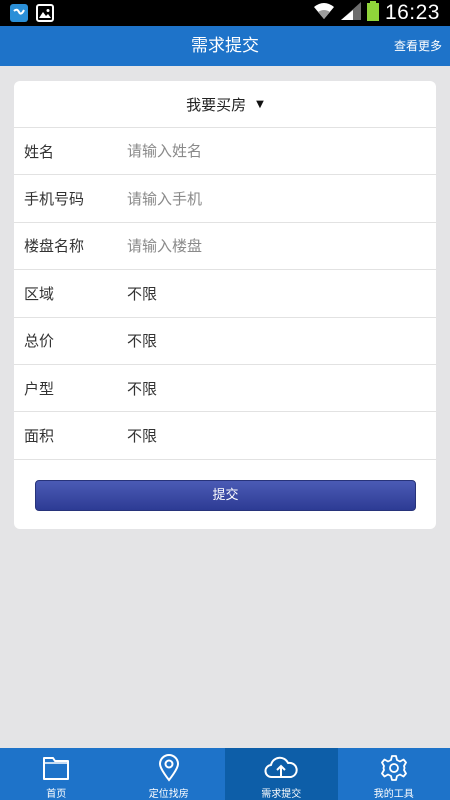 The image size is (450, 800). I want to click on estate-label: 楼盘名称, so click(54, 246).